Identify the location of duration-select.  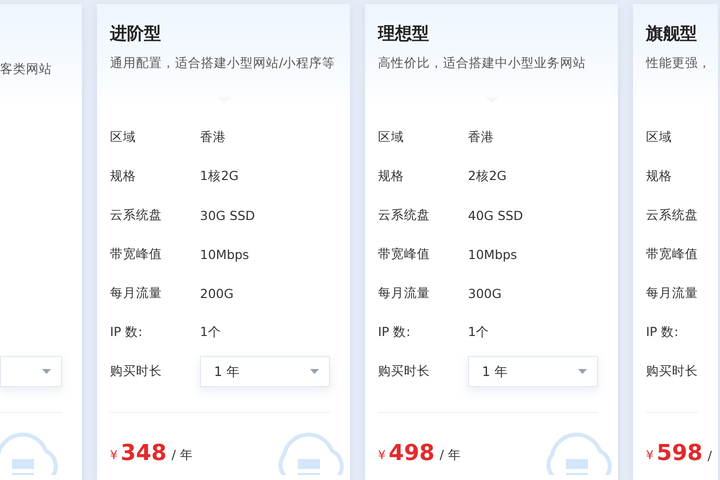
(31, 371).